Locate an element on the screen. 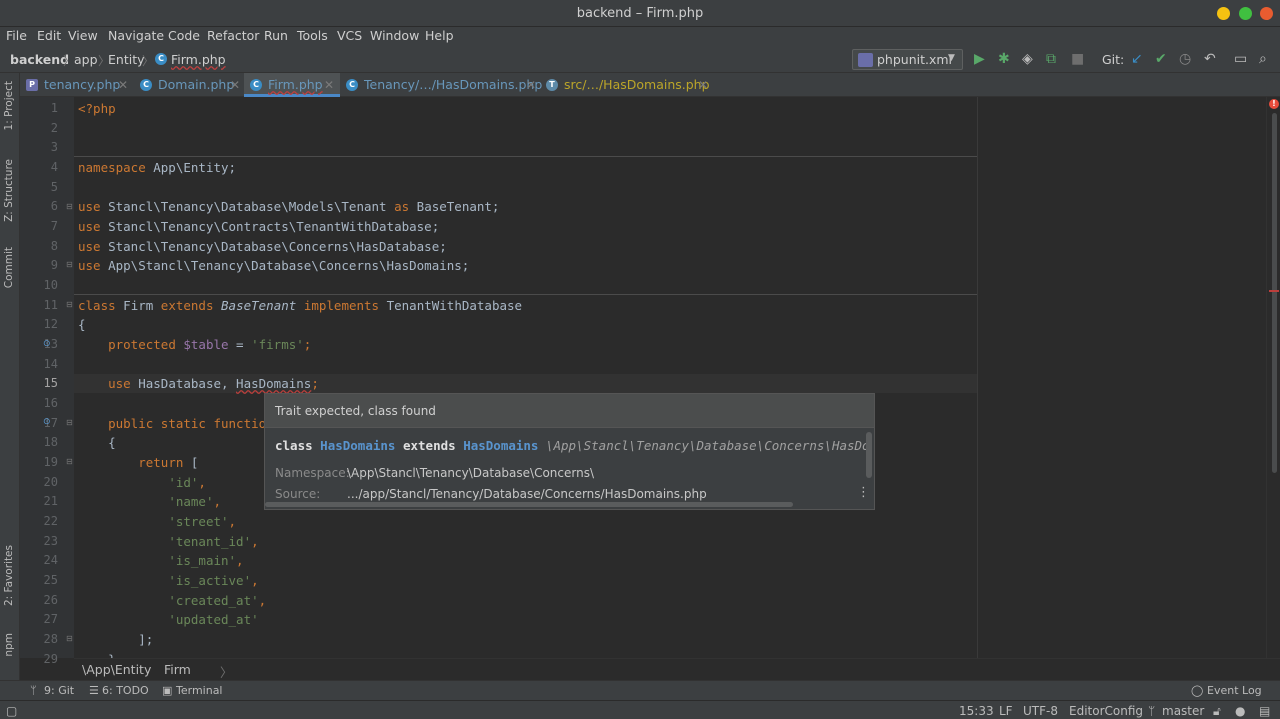 Image resolution: width=1280 pixels, height=719 pixels. breadcrumb-file: Firm.php is located at coordinates (198, 59).